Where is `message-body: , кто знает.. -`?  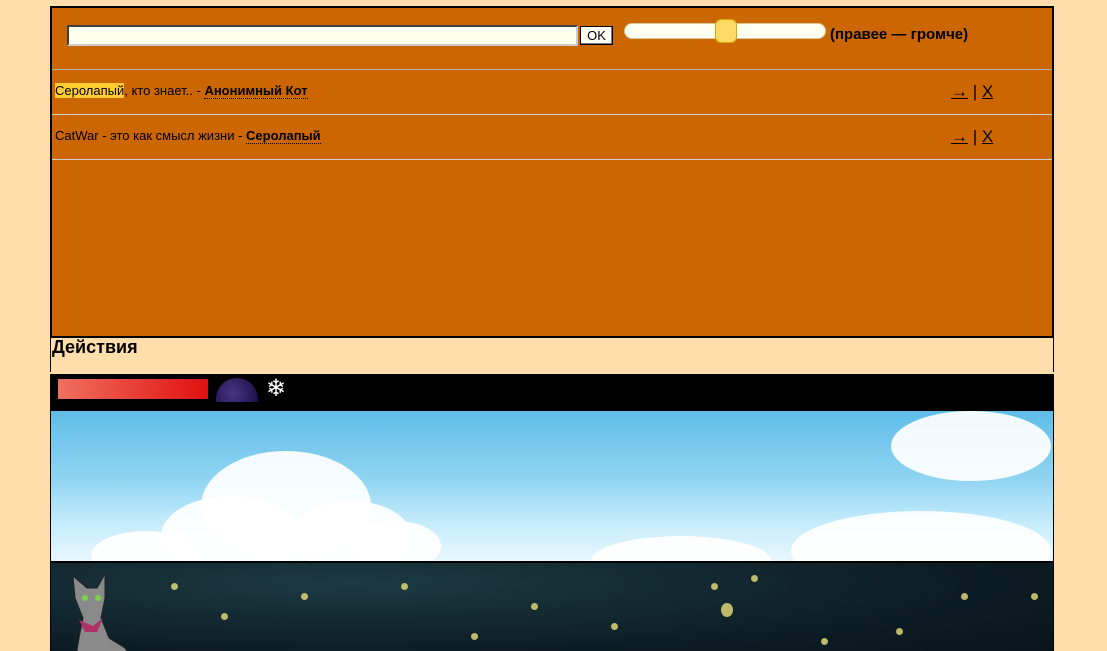
message-body: , кто знает.. - is located at coordinates (164, 90).